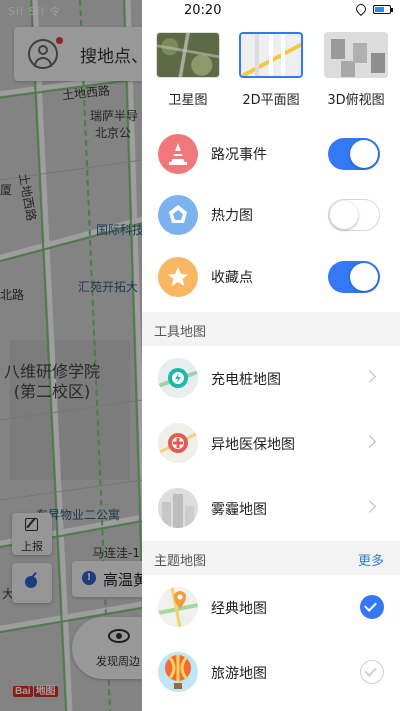 The height and width of the screenshot is (711, 400). I want to click on theme-maps-header: 主题地图 更多, so click(271, 558).